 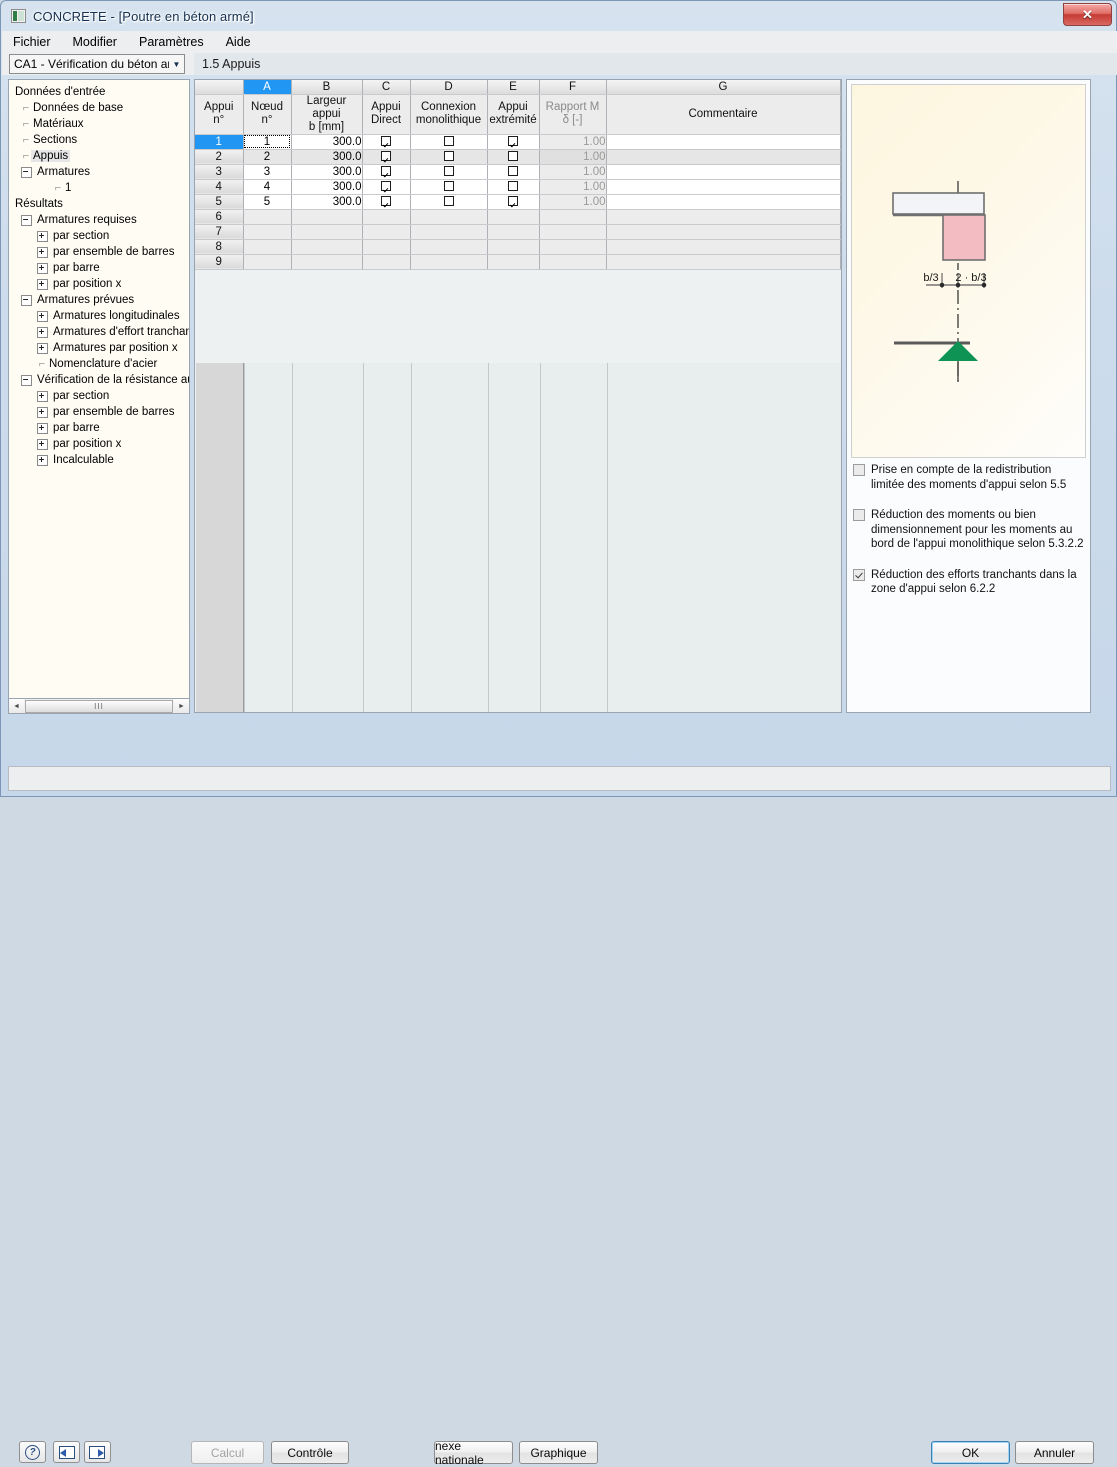 I want to click on tree-item-armatures-pr-vues: Armatures prévues, so click(x=100, y=300).